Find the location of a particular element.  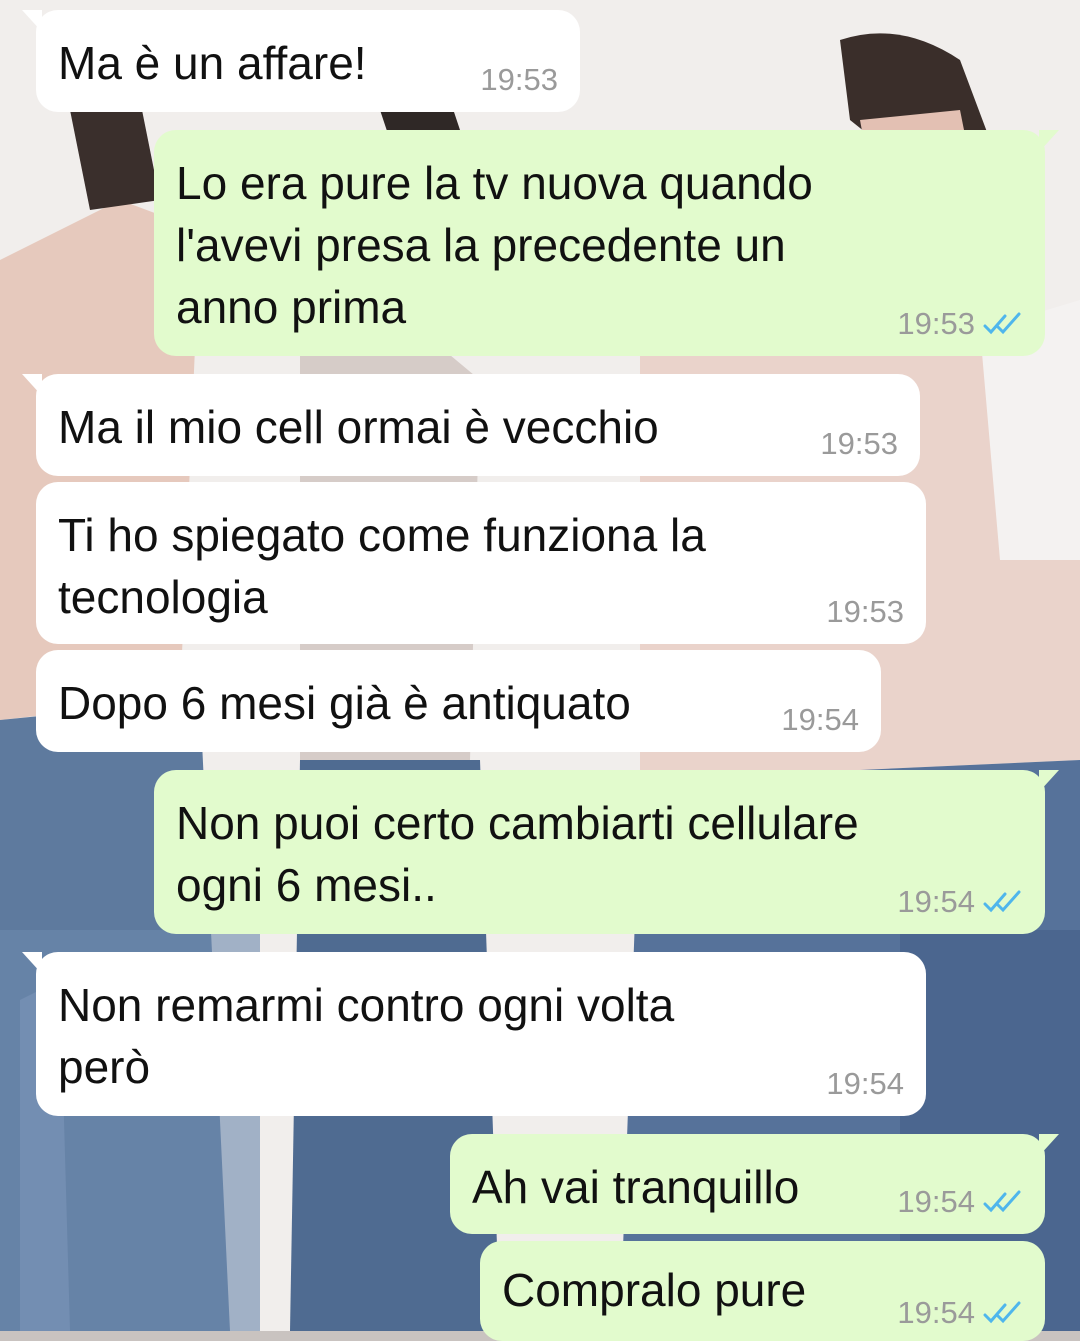

incoming-message: Ma è un affare! 19:53 is located at coordinates (301, 61).